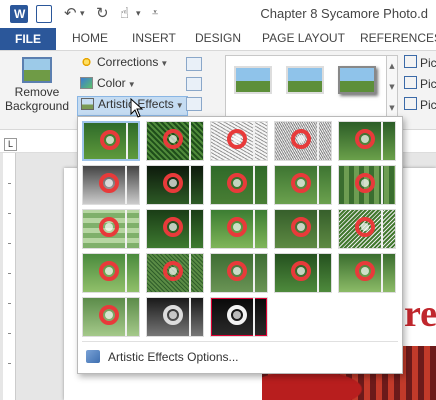 This screenshot has width=436, height=400. I want to click on picture-effects-label: Pic, so click(428, 84).